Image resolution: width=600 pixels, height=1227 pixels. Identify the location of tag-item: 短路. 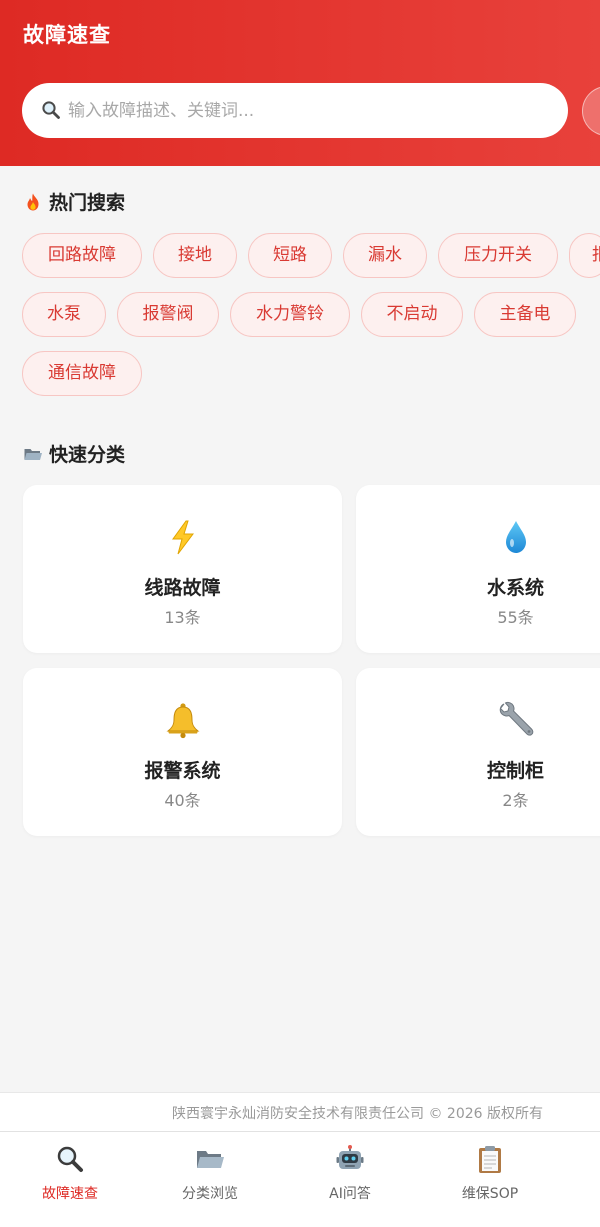
(290, 255).